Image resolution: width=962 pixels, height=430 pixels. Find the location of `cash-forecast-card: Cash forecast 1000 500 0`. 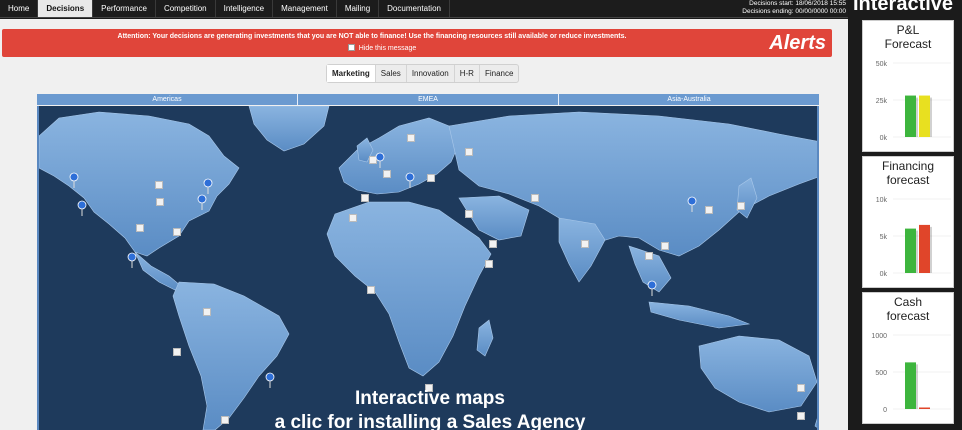

cash-forecast-card: Cash forecast 1000 500 0 is located at coordinates (908, 358).